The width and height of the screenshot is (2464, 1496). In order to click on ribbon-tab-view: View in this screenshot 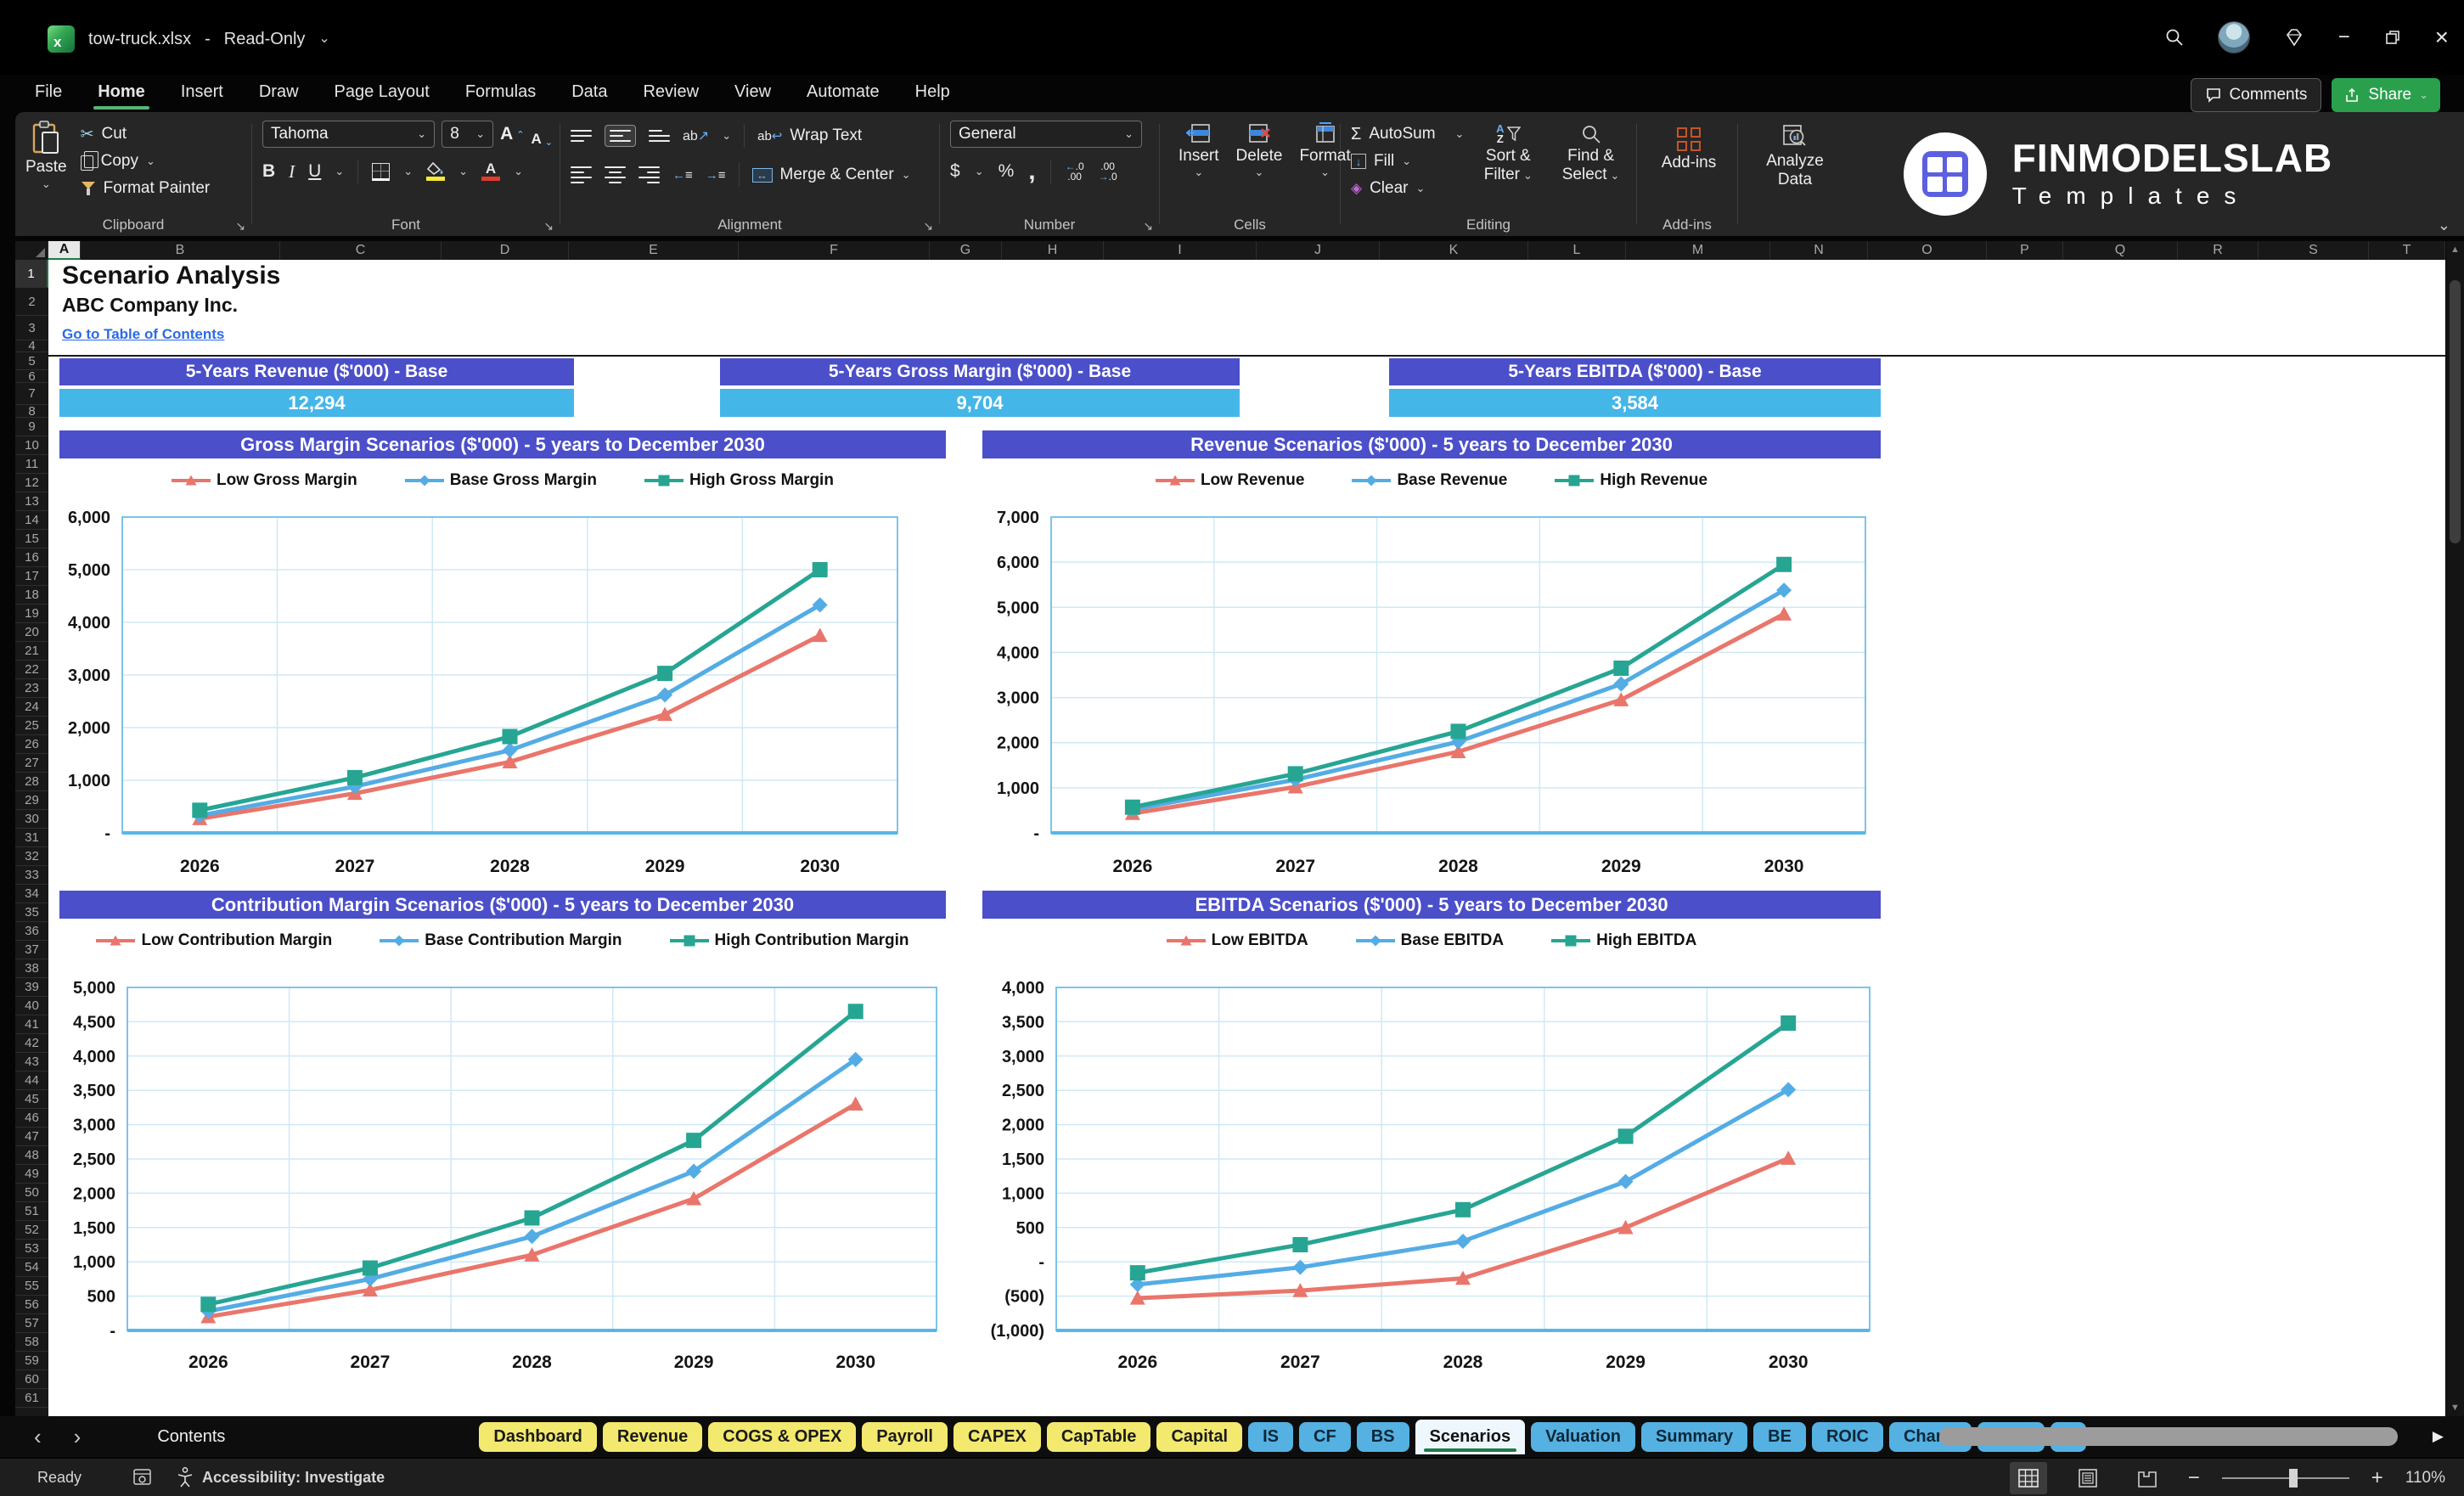, I will do `click(753, 93)`.